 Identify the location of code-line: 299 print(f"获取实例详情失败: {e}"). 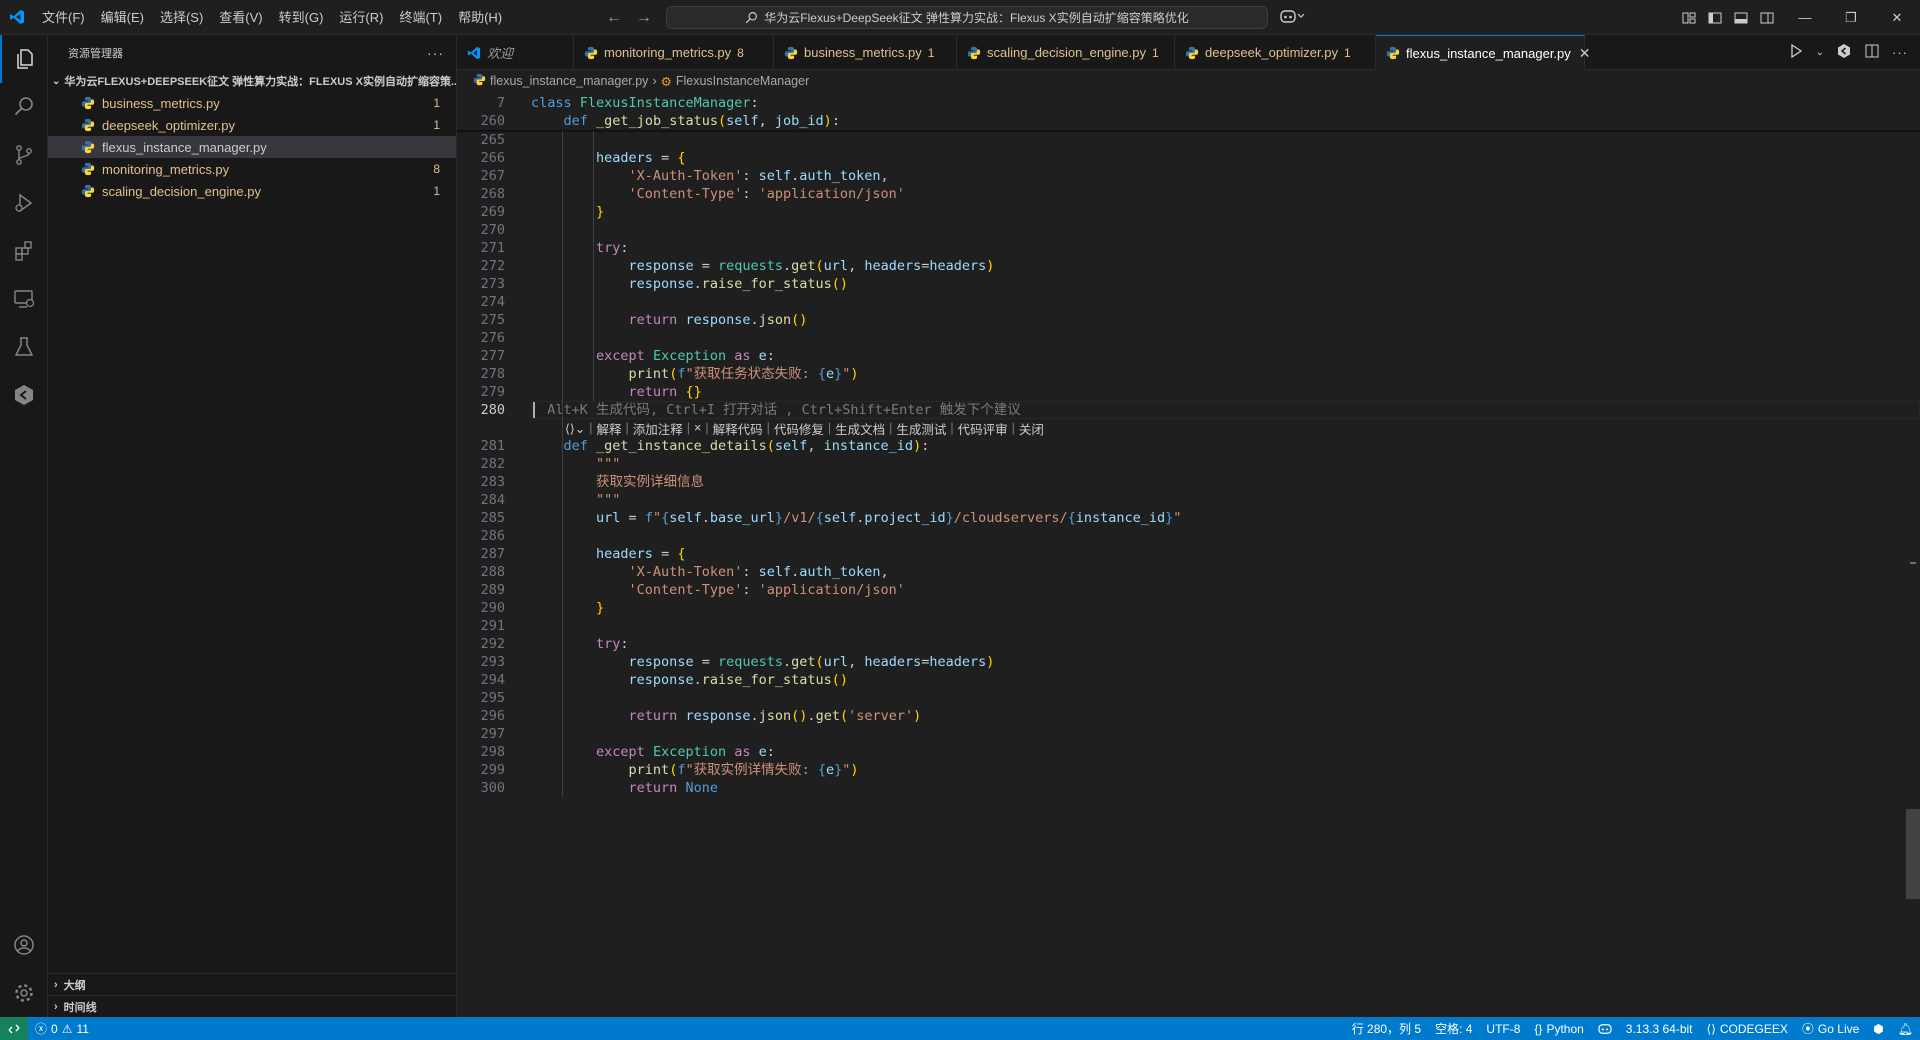
(1188, 770).